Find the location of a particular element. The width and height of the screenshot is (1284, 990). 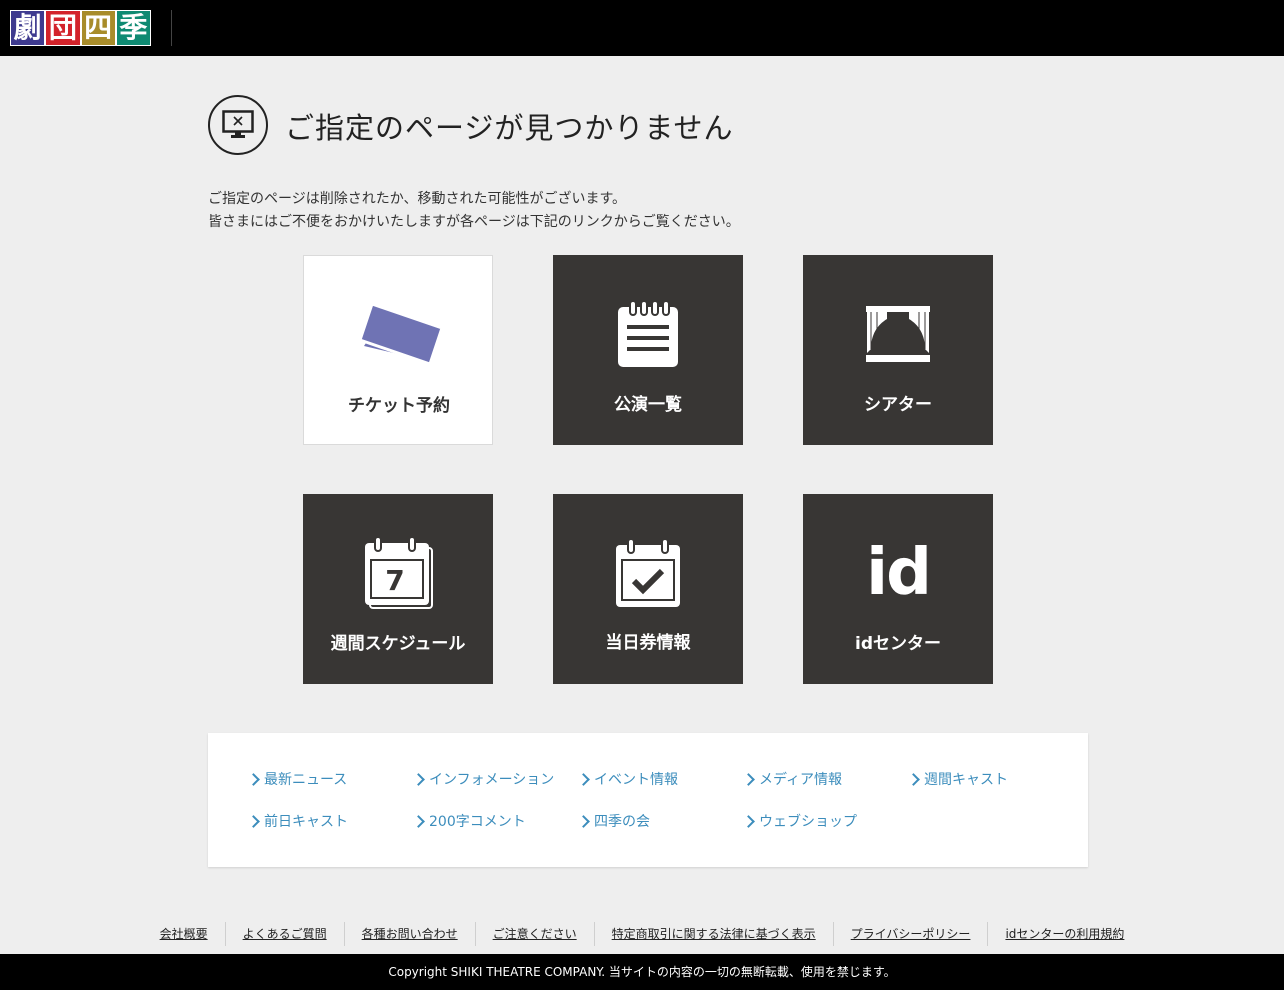

link-event-info: イベント情報 is located at coordinates (627, 779).